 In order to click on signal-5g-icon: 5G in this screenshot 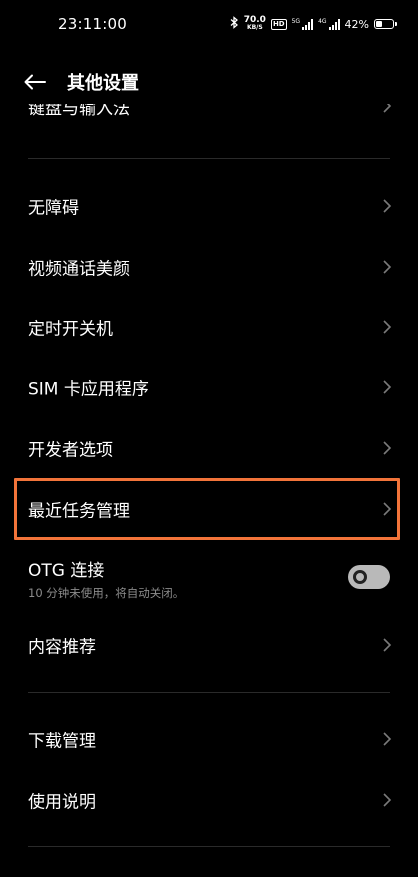, I will do `click(302, 23)`.